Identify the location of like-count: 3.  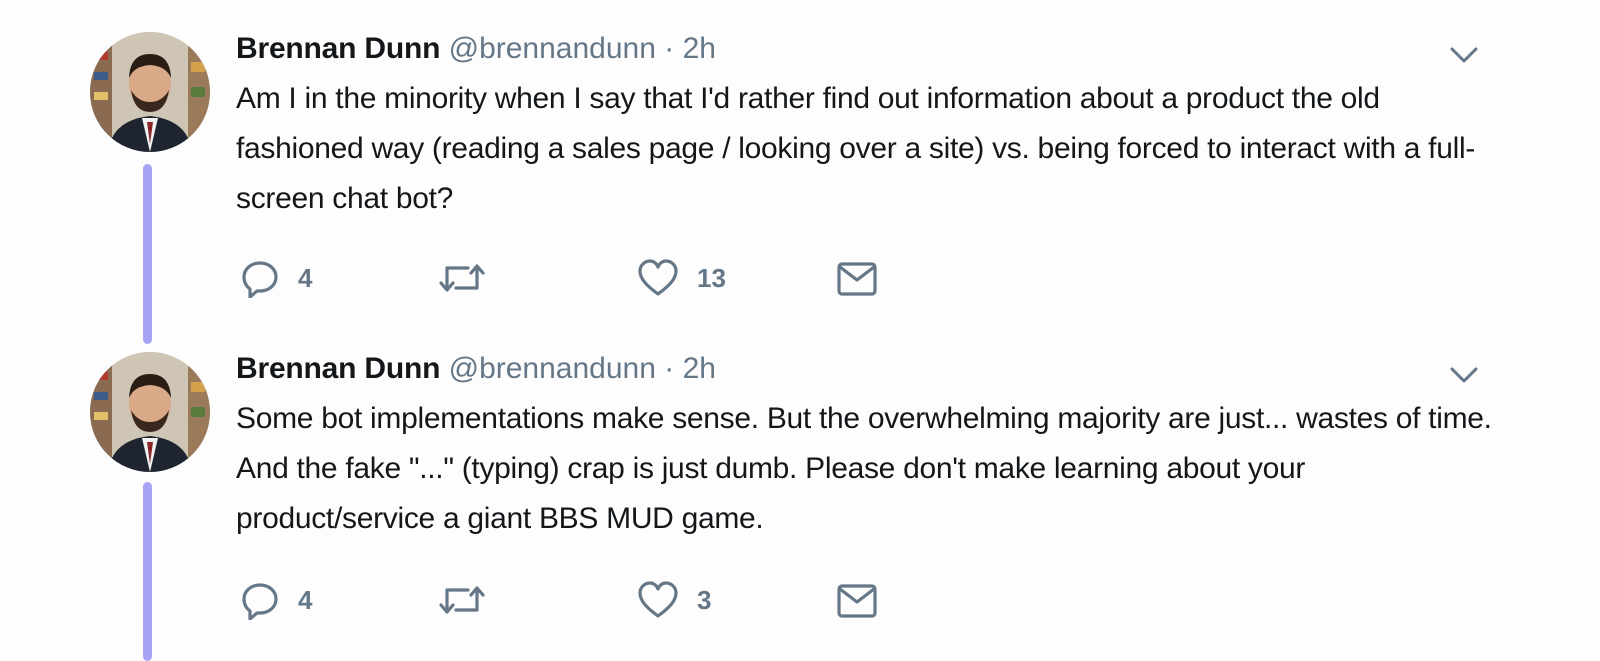
(704, 599).